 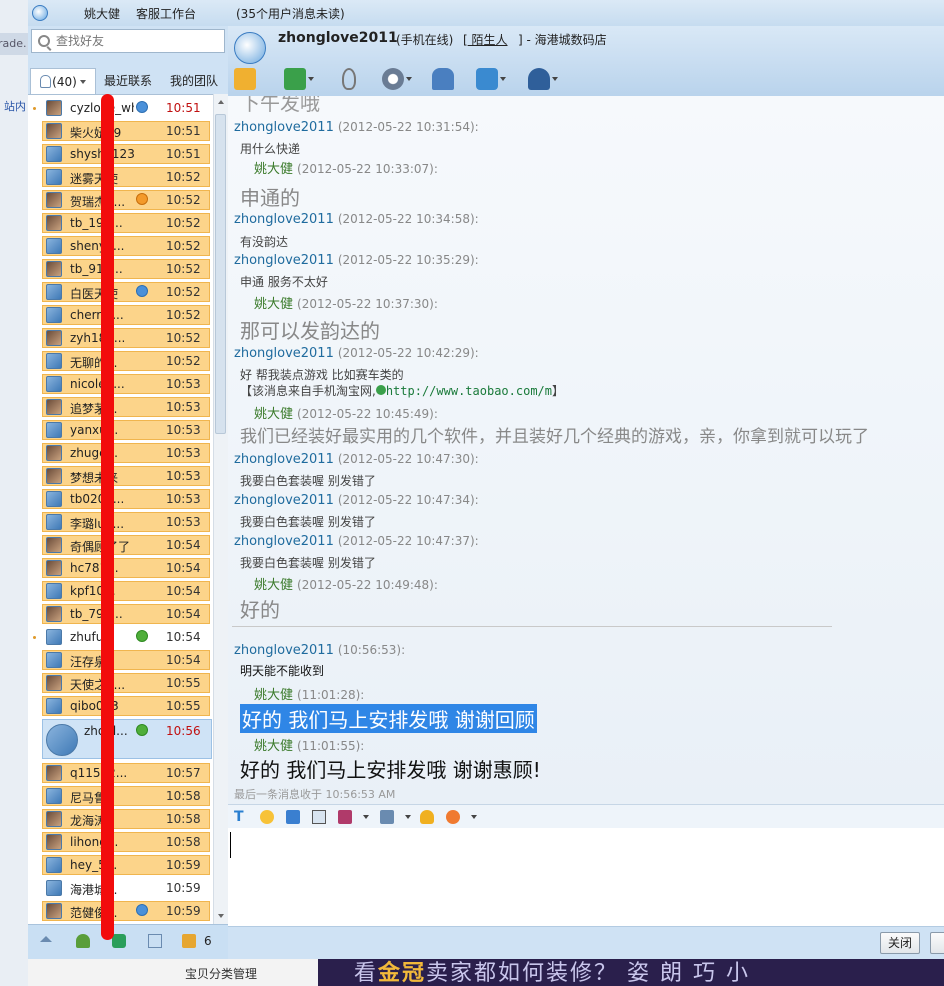 What do you see at coordinates (937, 943) in the screenshot?
I see `send-button` at bounding box center [937, 943].